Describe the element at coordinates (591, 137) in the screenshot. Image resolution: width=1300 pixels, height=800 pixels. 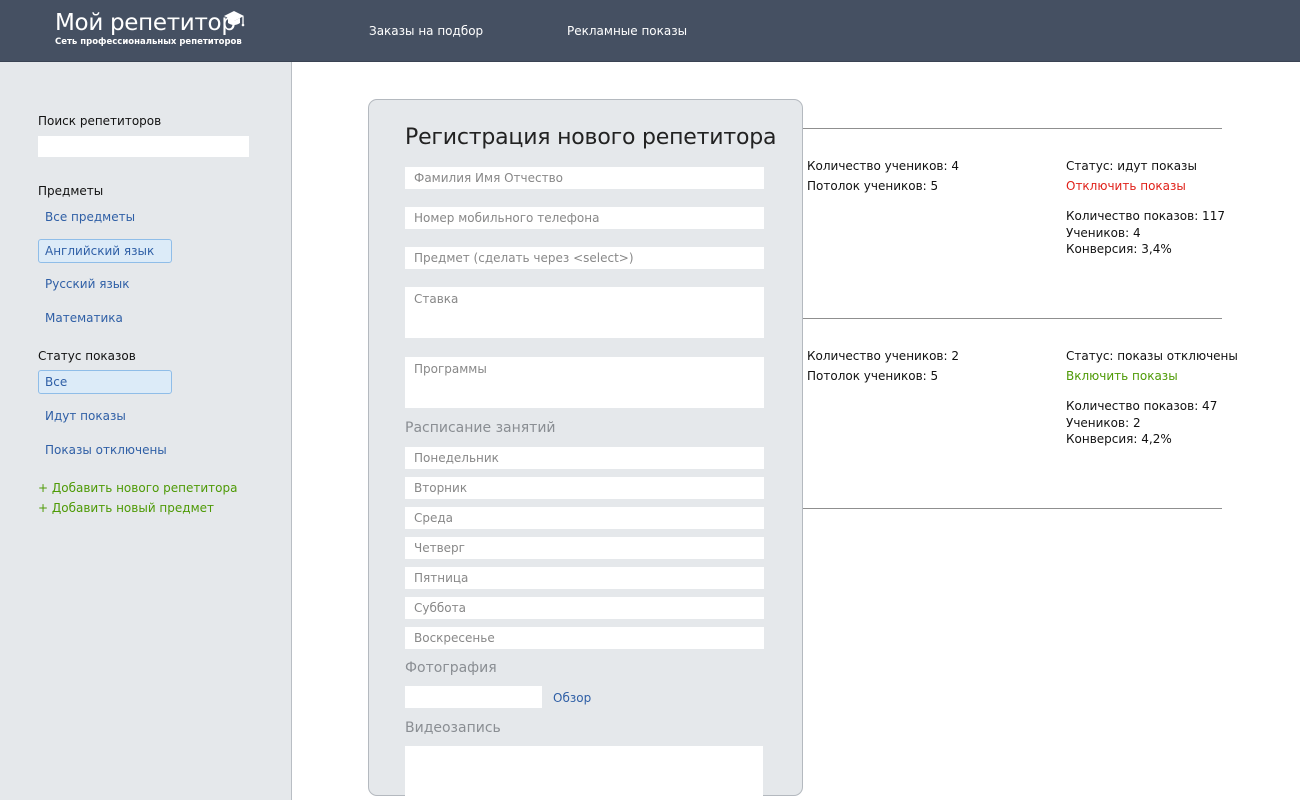
I see `form-title: Регистрация нового репетитора` at that location.